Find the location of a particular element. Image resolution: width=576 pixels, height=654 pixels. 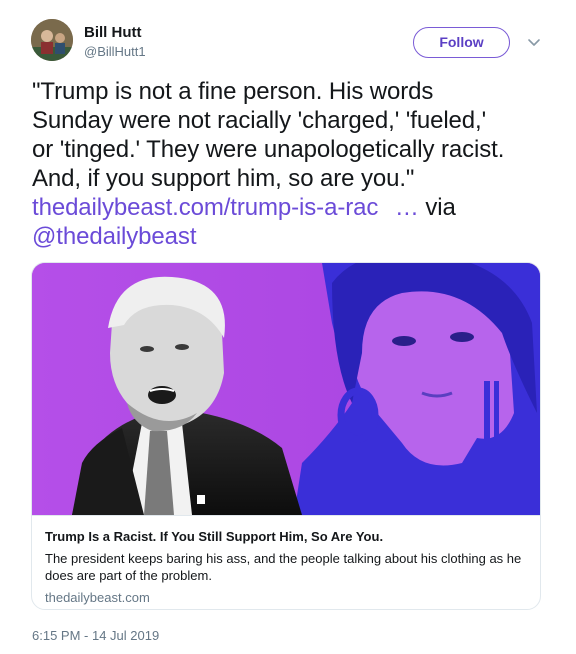

mention-link: @thedailybeast is located at coordinates (114, 236).